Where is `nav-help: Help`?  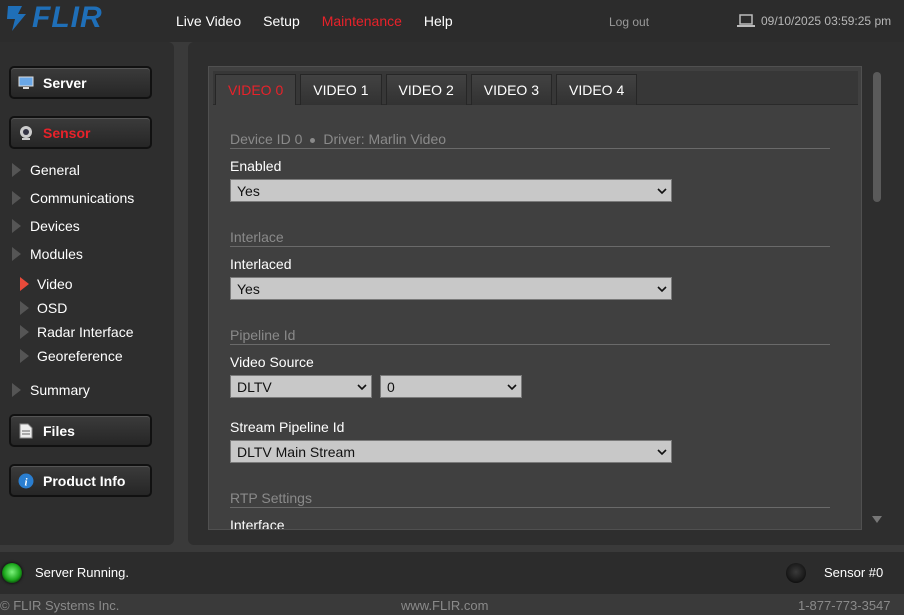 nav-help: Help is located at coordinates (438, 21).